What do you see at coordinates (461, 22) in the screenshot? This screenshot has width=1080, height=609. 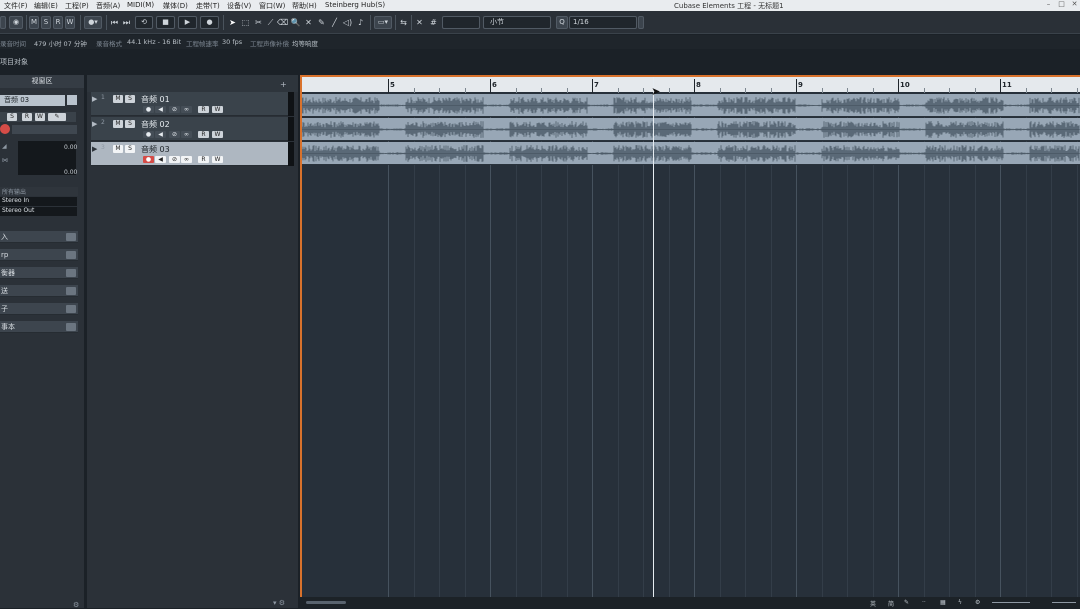 I see `snap-mode-select` at bounding box center [461, 22].